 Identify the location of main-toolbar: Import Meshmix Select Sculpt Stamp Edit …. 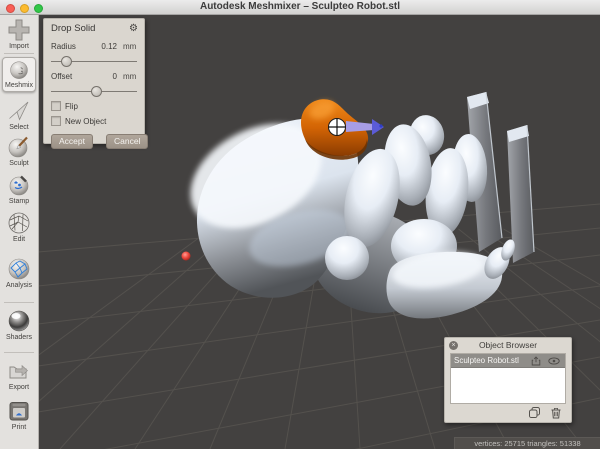
(19, 231).